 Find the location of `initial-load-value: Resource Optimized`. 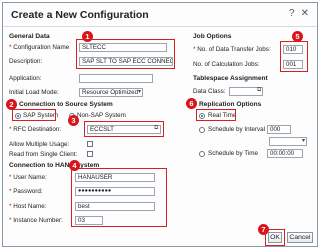

initial-load-value: Resource Optimized is located at coordinates (110, 92).